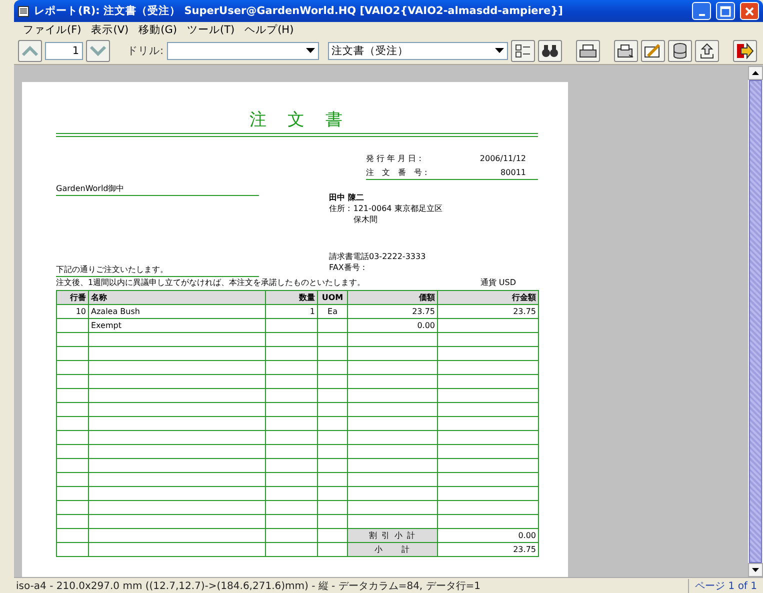  I want to click on window-title: レポート(R): 注文書（受注） SuperUser@GardenWorld.HQ [VAIO2{VAIO2-almasdd-ampiere}], so click(299, 11).